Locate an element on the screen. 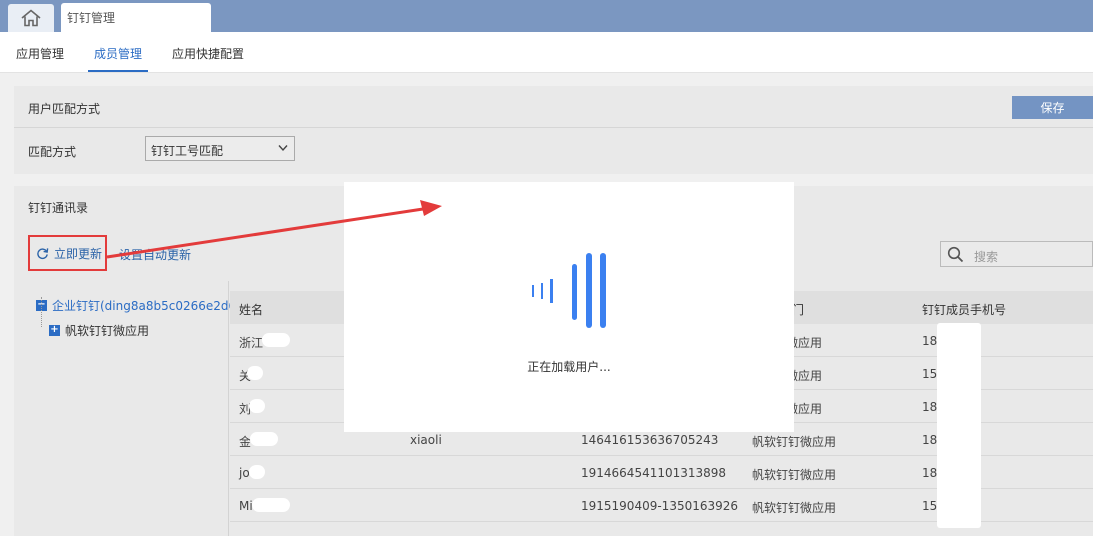  cell-name: 金 is located at coordinates (245, 442).